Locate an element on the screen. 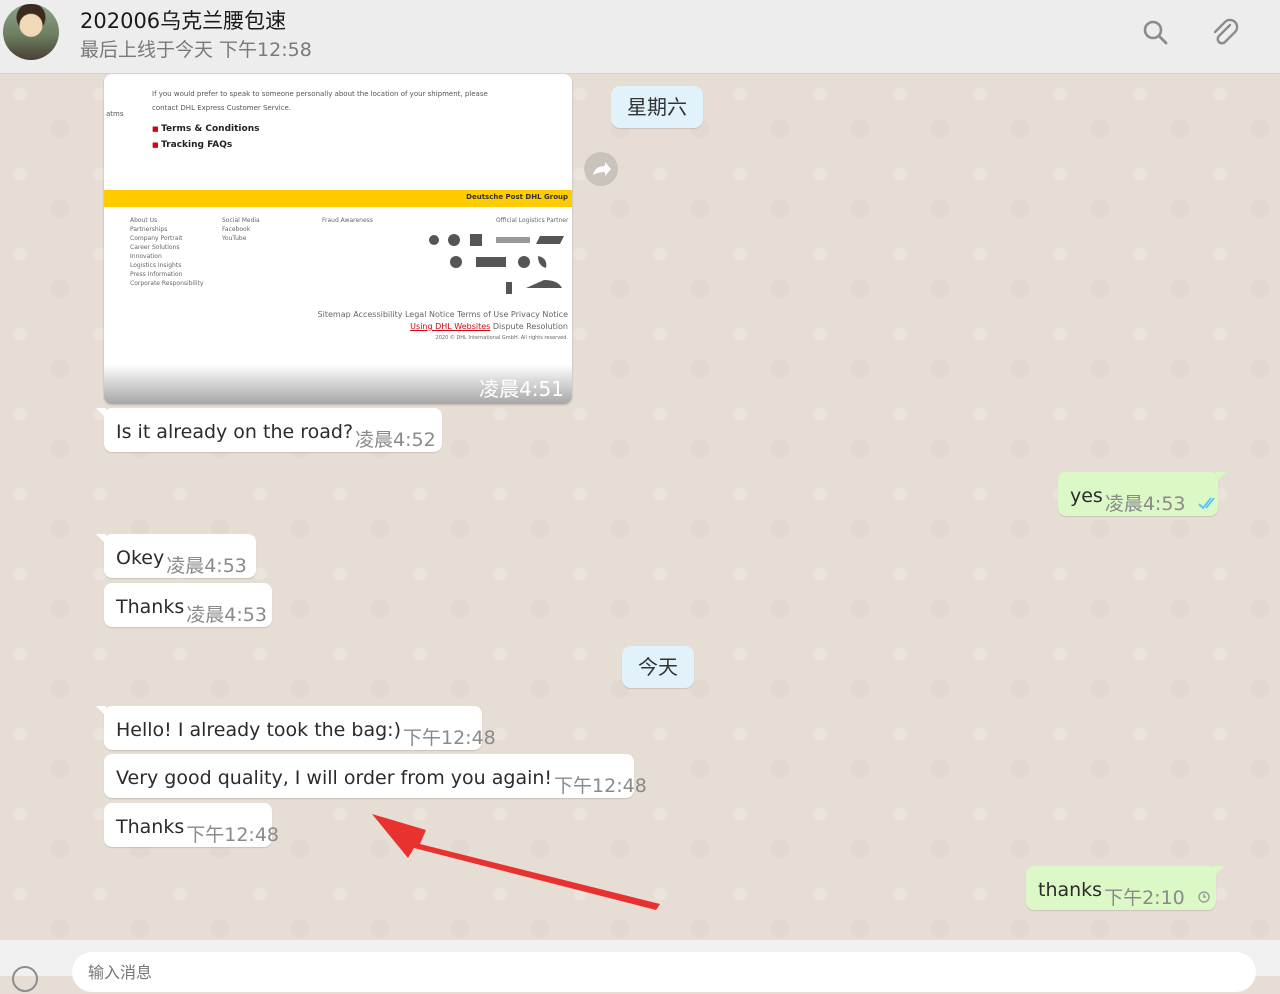  annotation-arrow is located at coordinates (516, 862).